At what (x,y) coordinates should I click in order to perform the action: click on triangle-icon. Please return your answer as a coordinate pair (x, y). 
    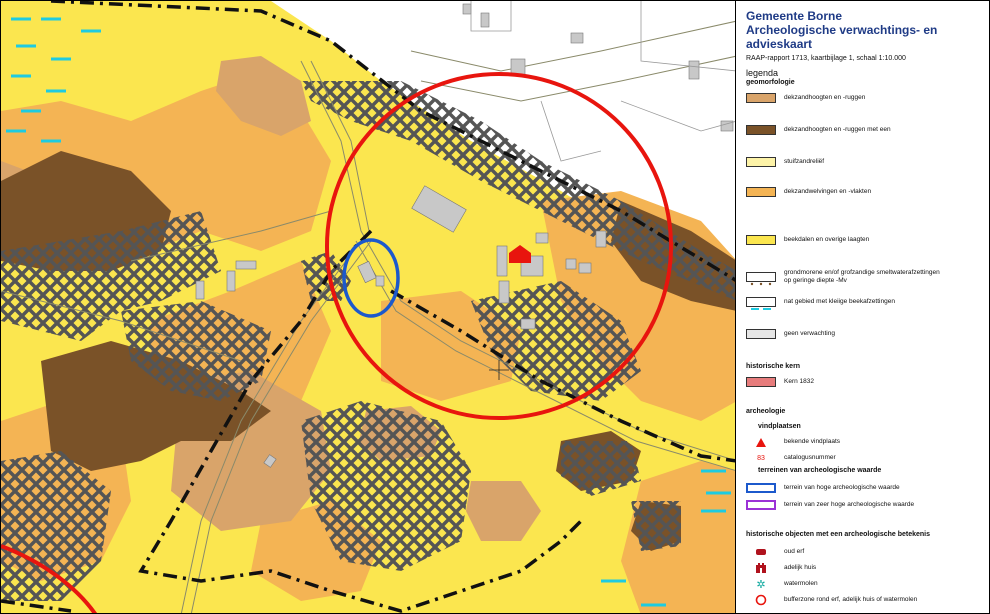
    Looking at the image, I should click on (761, 442).